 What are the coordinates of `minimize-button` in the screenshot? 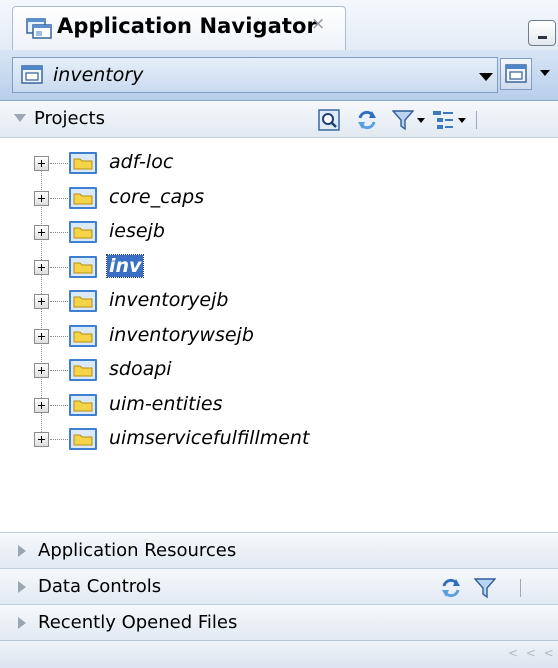 It's located at (542, 33).